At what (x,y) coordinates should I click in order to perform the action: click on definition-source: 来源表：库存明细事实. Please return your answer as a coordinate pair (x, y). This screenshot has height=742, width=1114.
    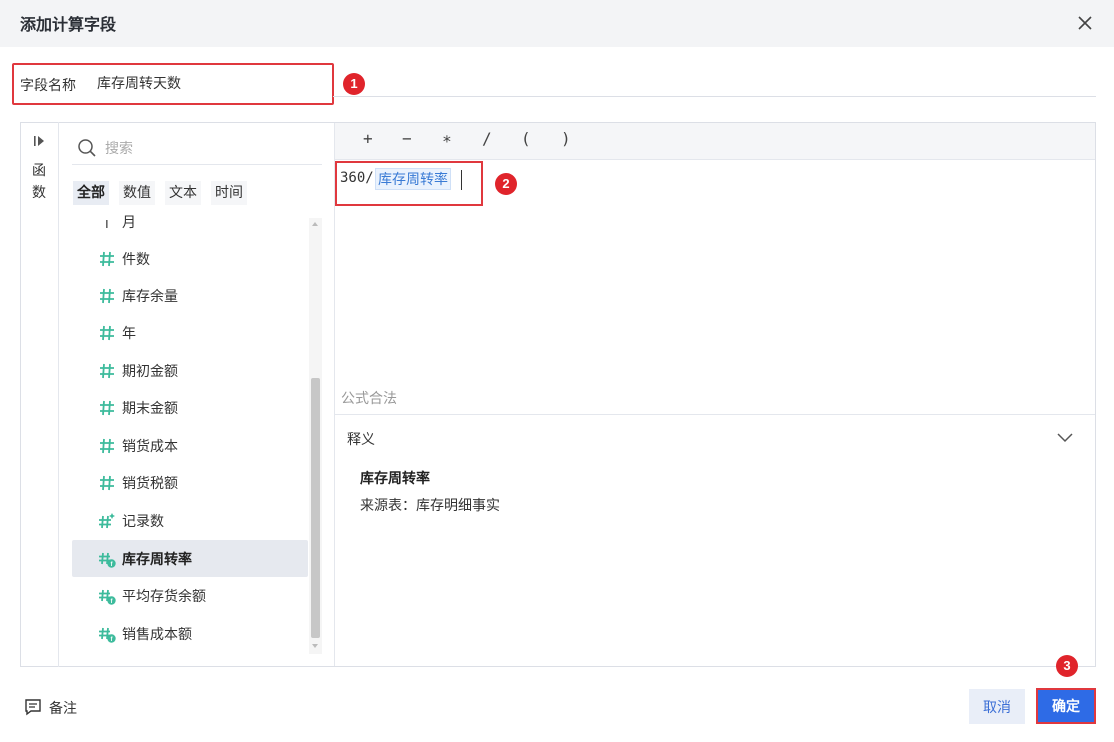
    Looking at the image, I should click on (430, 506).